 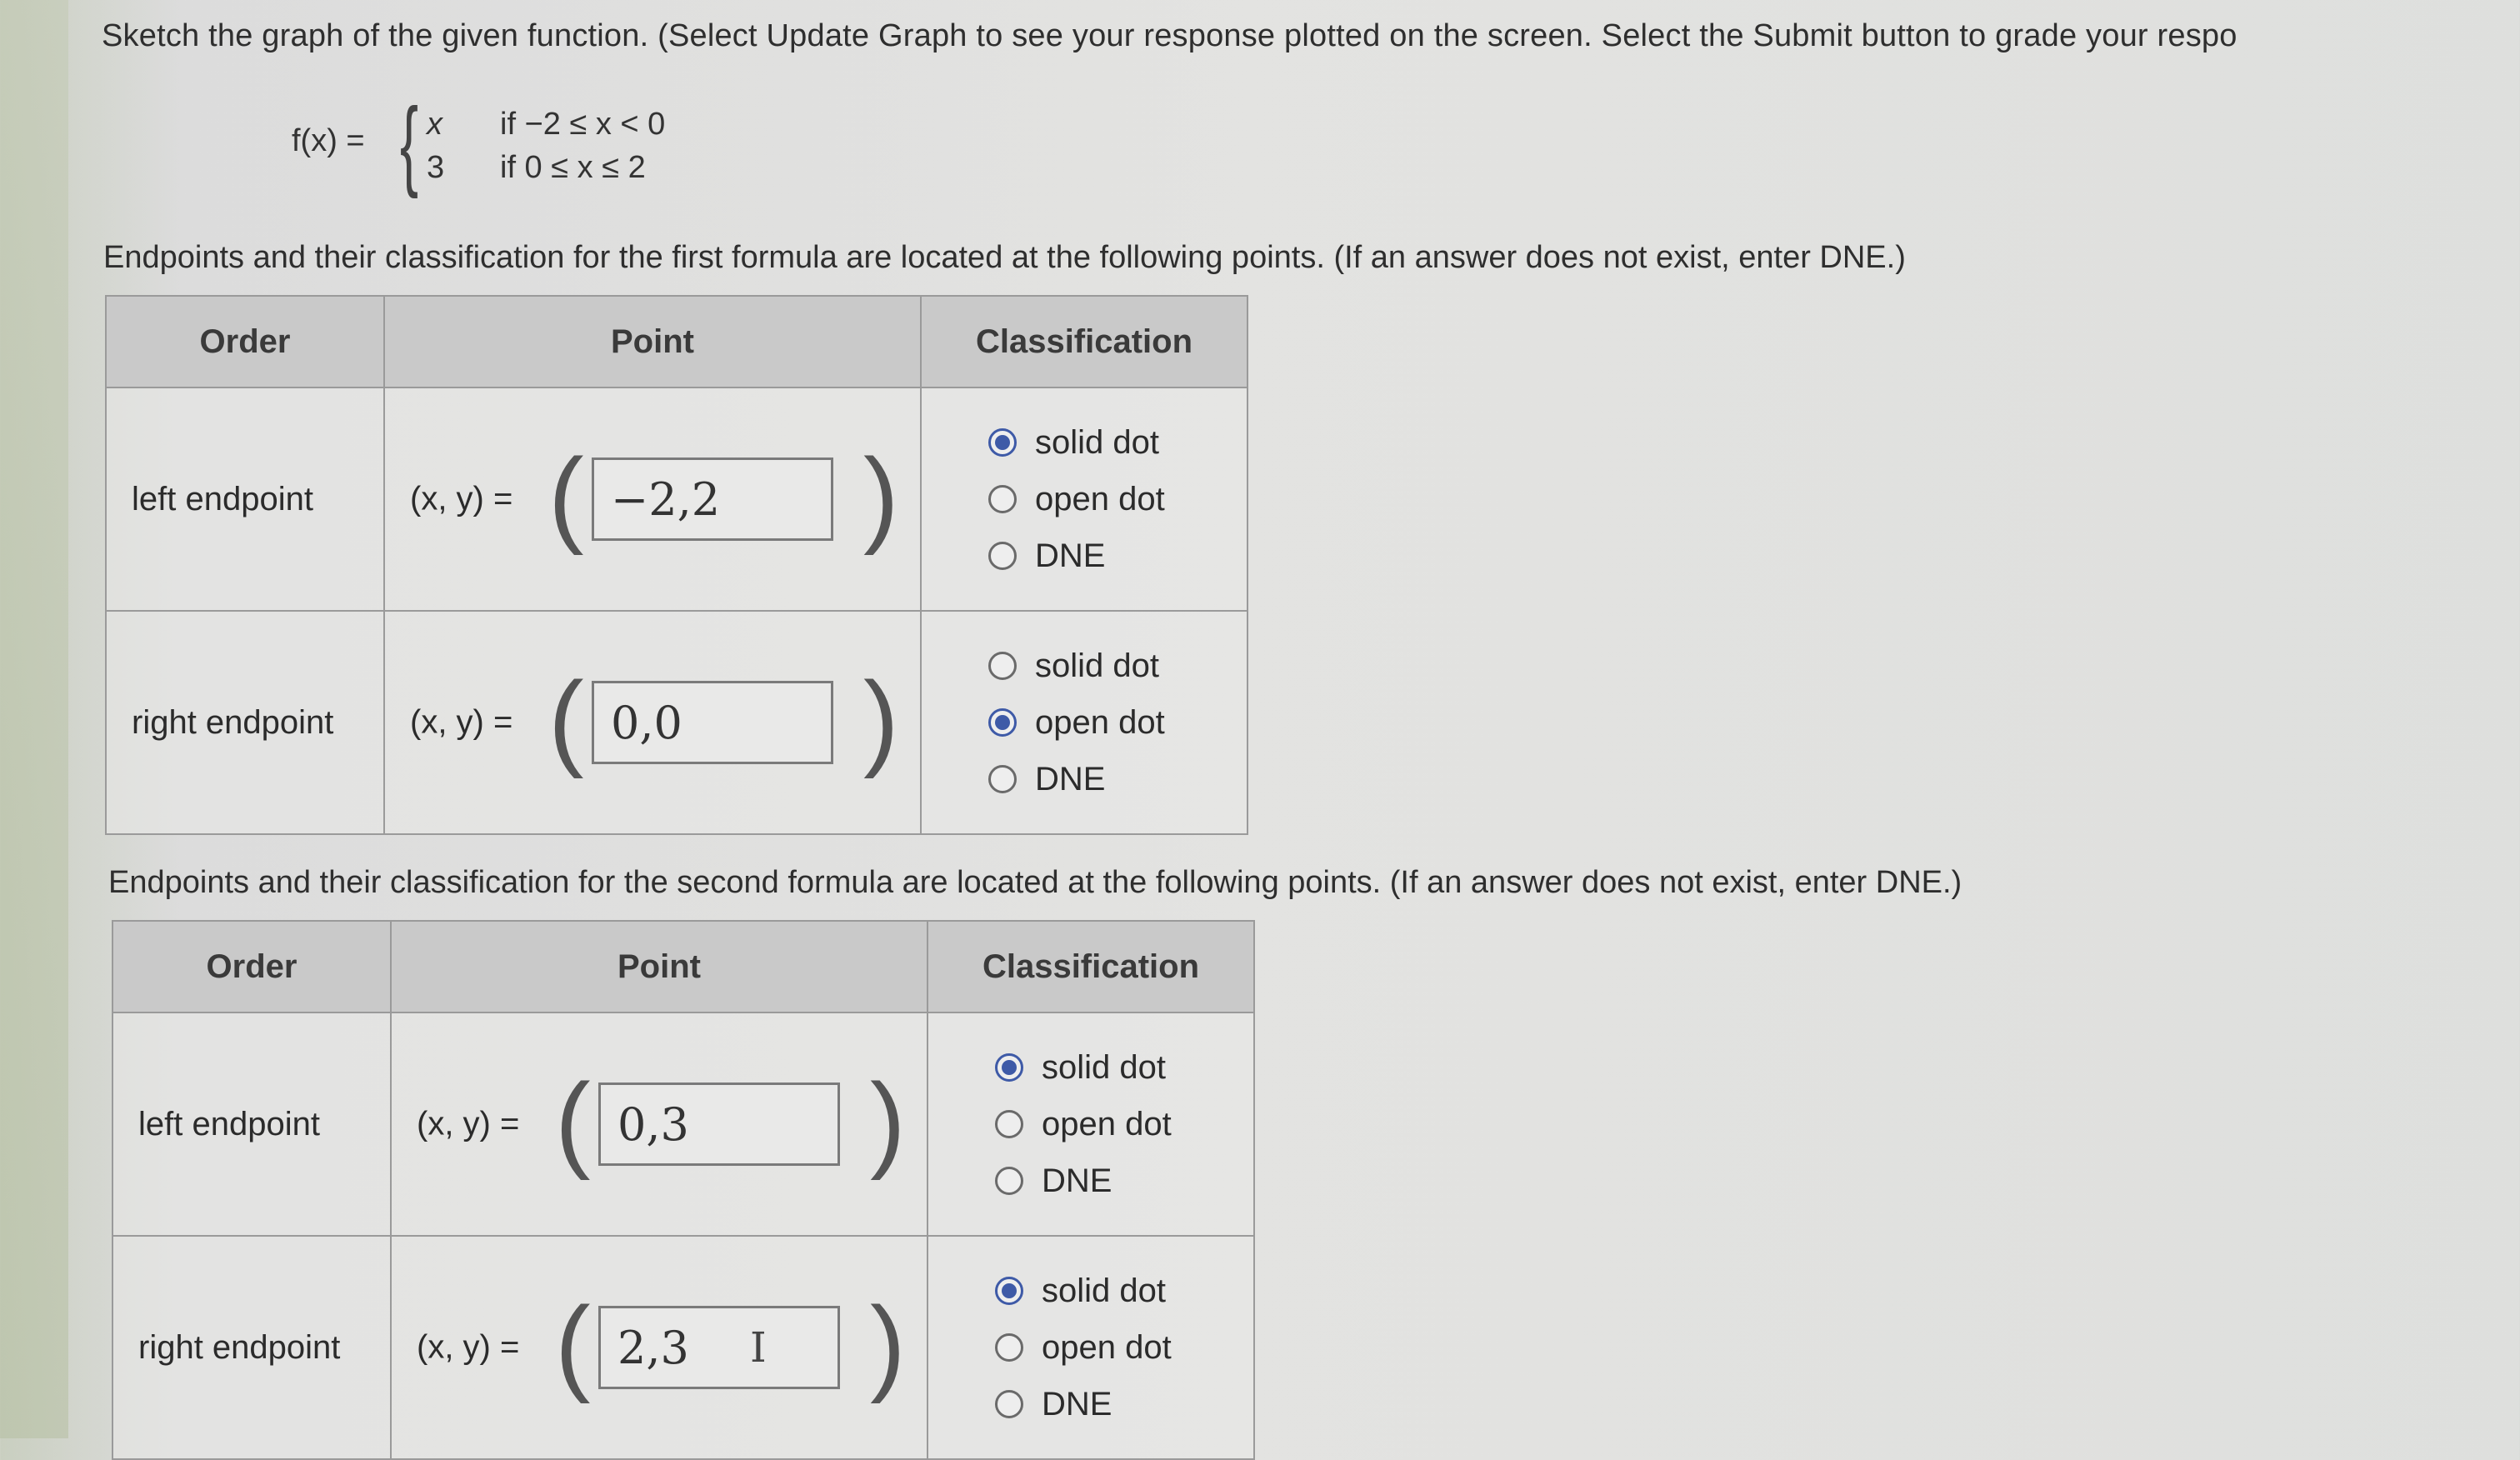 What do you see at coordinates (573, 167) in the screenshot?
I see `piece2-condition: if 0 ≤ x ≤ 2` at bounding box center [573, 167].